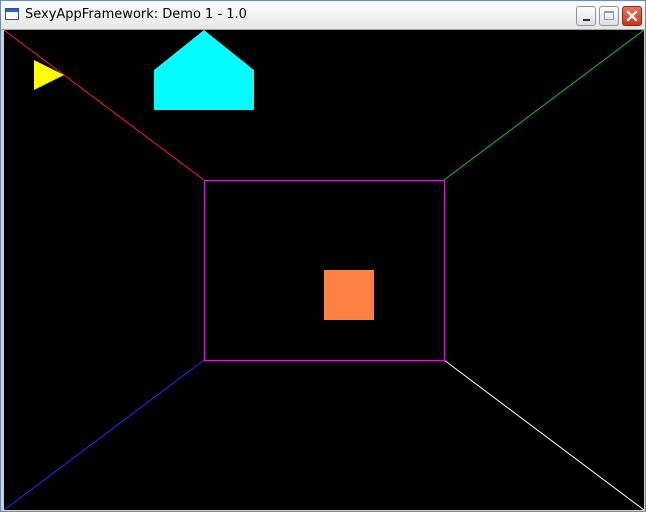  I want to click on bottom-right-corner-line, so click(543, 434).